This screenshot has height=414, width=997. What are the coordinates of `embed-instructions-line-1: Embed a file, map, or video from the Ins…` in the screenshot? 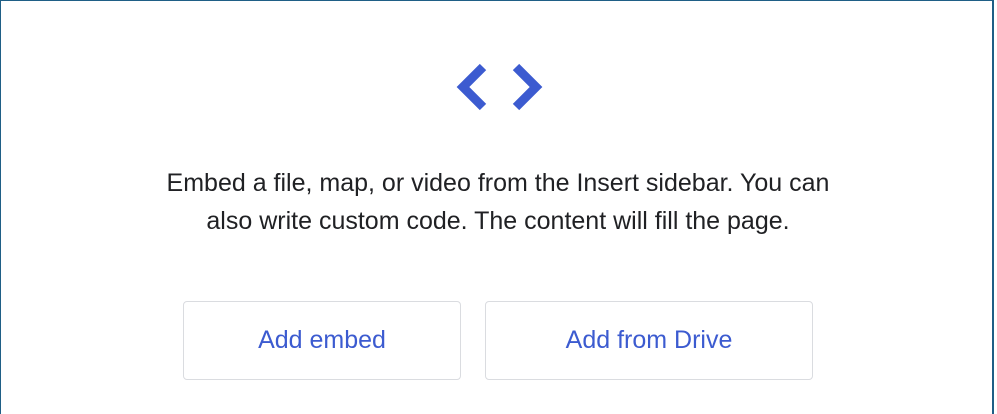 It's located at (498, 183).